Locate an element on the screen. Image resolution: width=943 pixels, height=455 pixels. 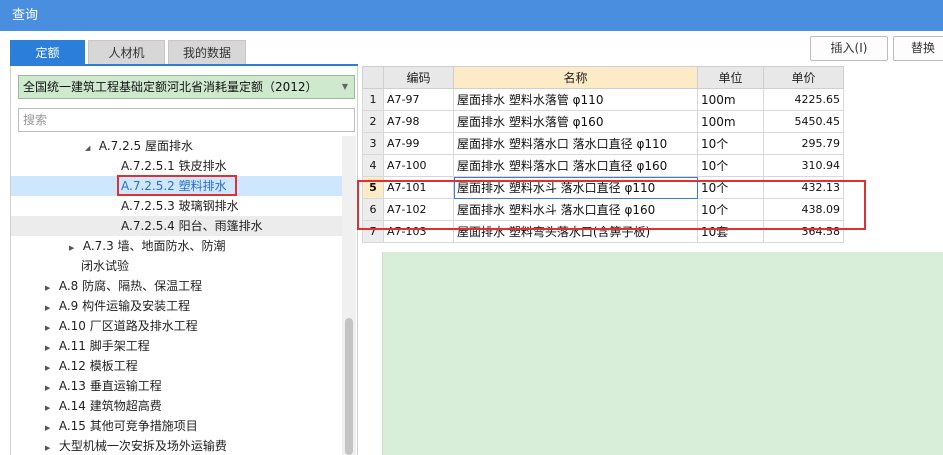
tree-node-a13: ▶ A.13 垂直运输工程 is located at coordinates (103, 386).